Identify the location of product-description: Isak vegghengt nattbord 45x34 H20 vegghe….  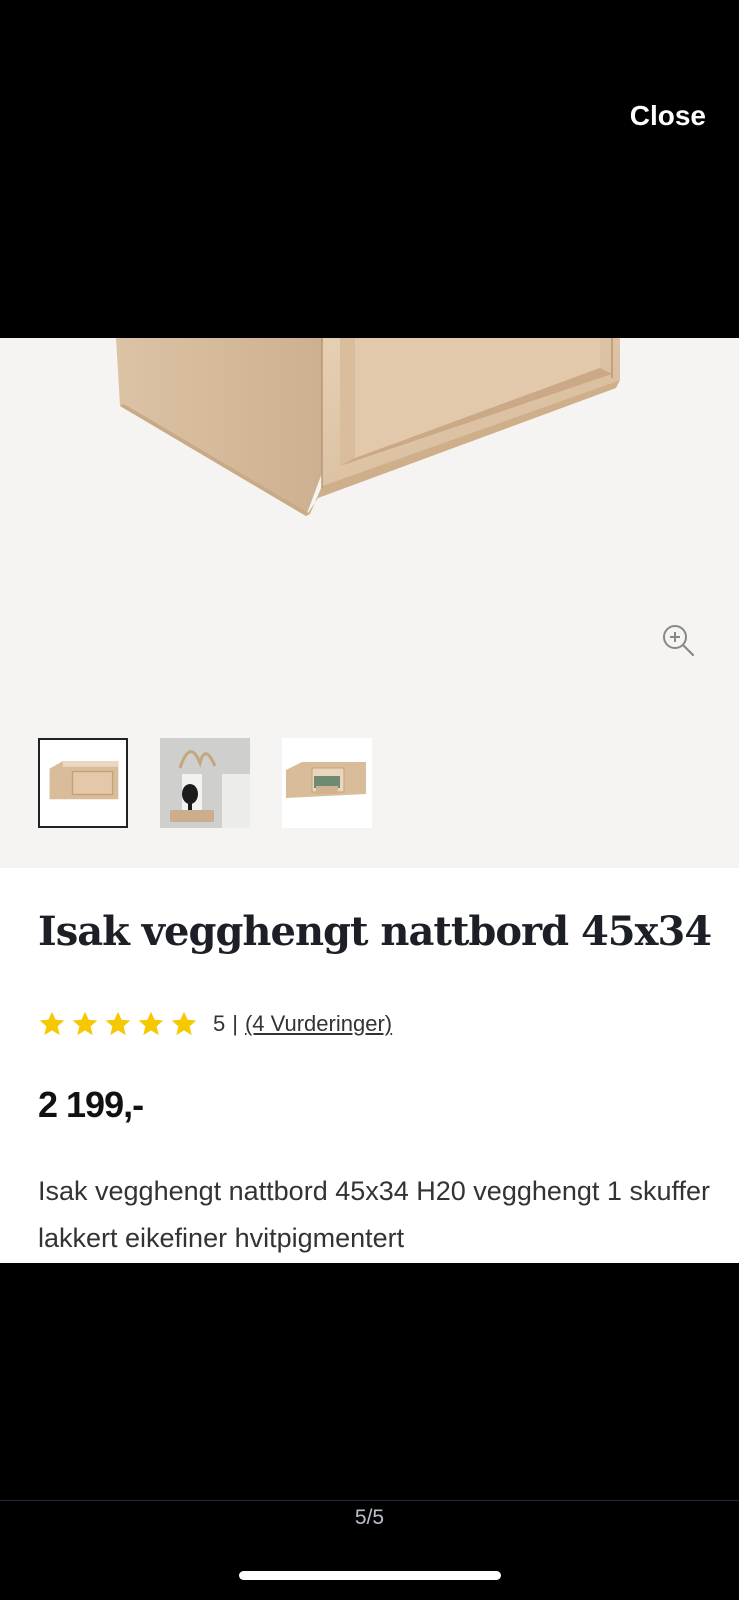
(374, 1214).